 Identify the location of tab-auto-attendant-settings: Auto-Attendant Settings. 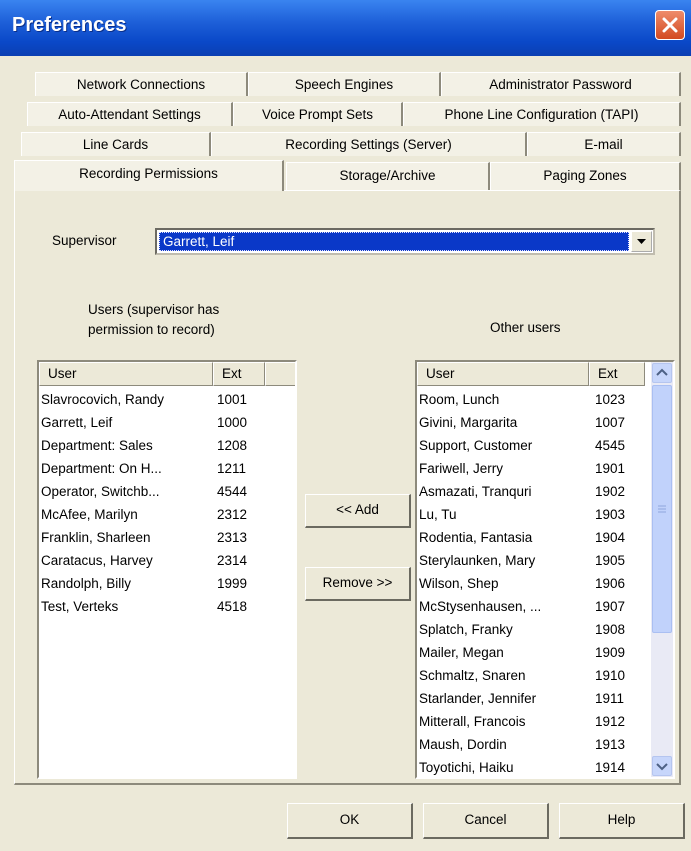
(130, 114).